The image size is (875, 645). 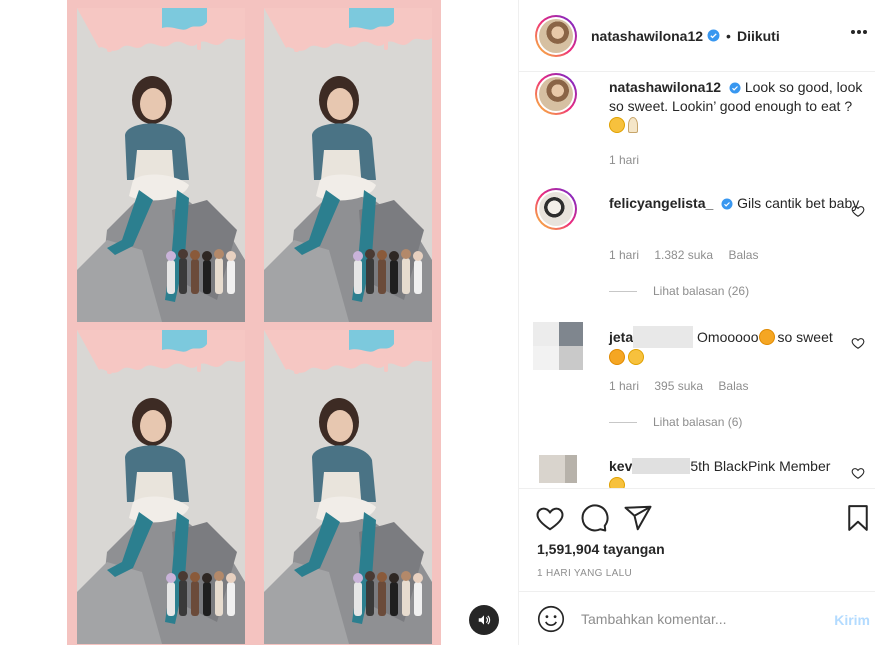 I want to click on comment-meta: 1 hari 395 suka Balas, so click(x=684, y=386).